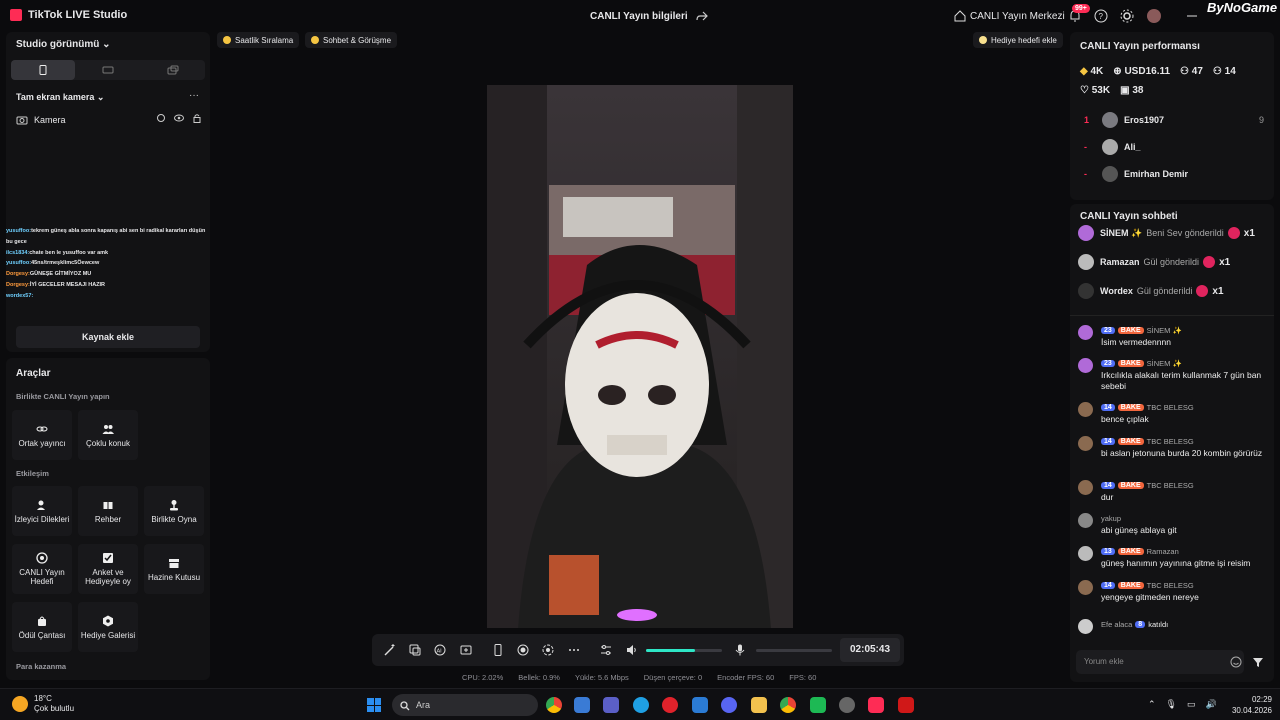 The image size is (1280, 720). Describe the element at coordinates (611, 705) in the screenshot. I see `teams-icon` at that location.